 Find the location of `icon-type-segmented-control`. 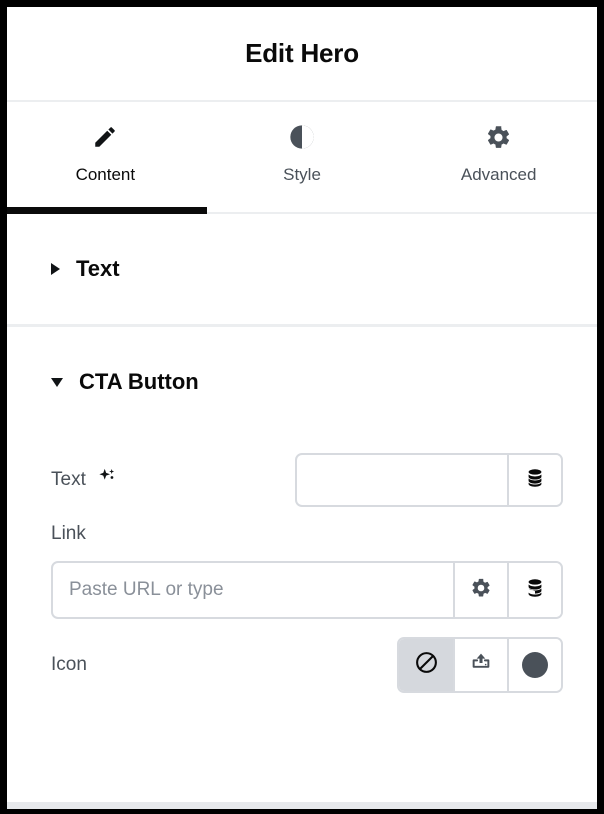

icon-type-segmented-control is located at coordinates (480, 665).